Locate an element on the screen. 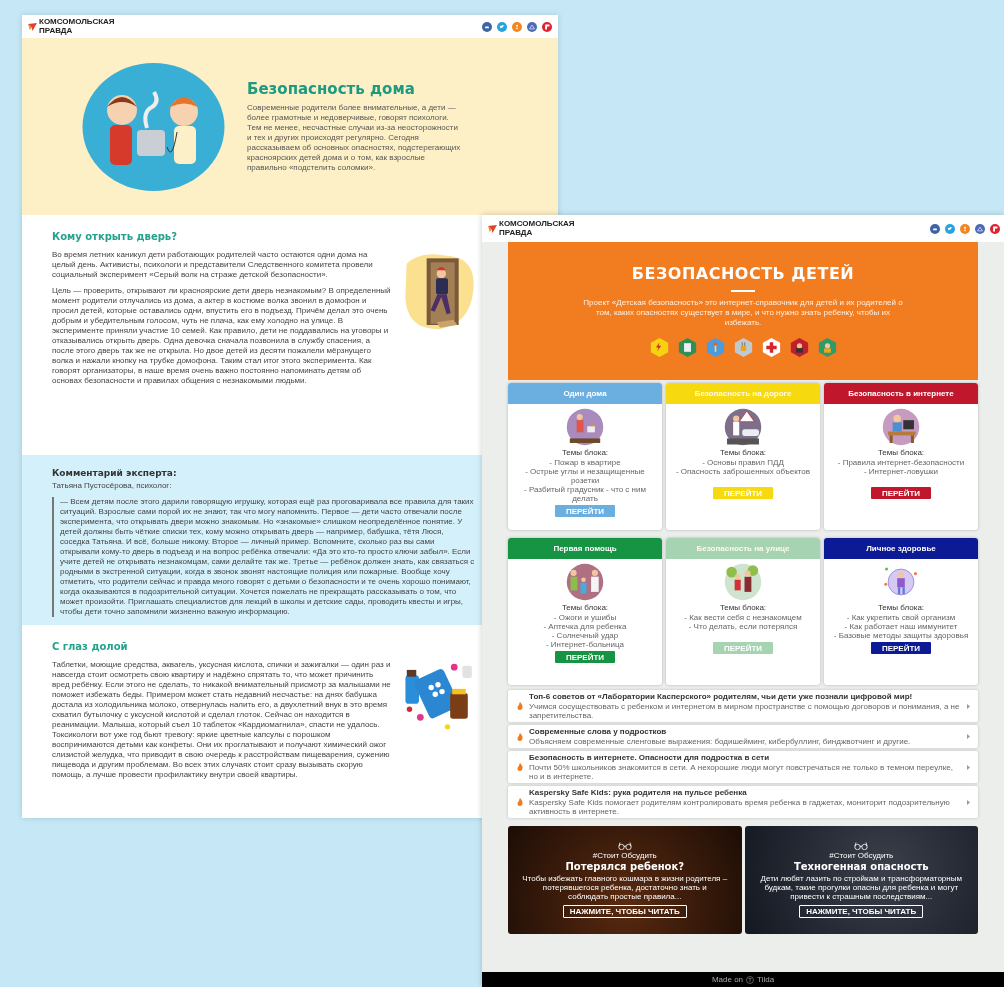  document-icon is located at coordinates (687, 347).